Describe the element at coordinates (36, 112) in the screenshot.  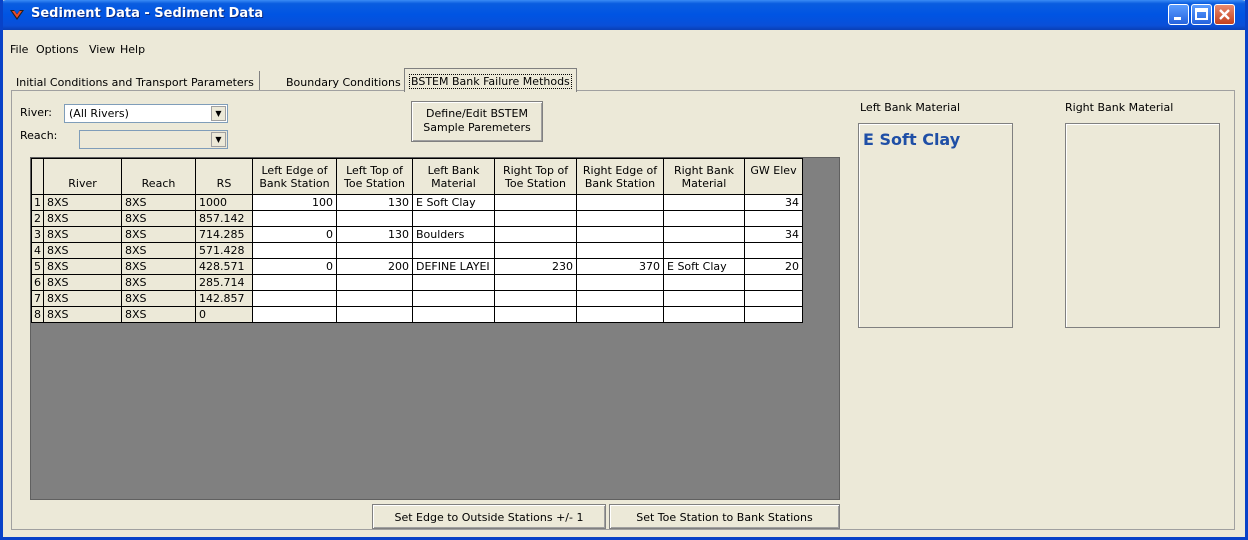
I see `river-label: River:` at that location.